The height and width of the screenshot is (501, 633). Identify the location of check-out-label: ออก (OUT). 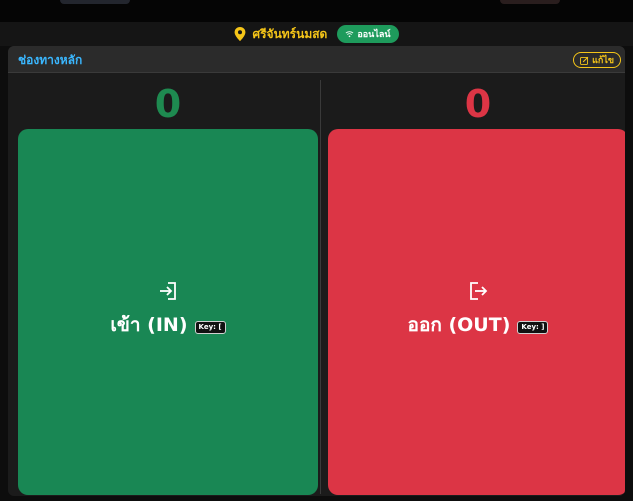
(459, 325).